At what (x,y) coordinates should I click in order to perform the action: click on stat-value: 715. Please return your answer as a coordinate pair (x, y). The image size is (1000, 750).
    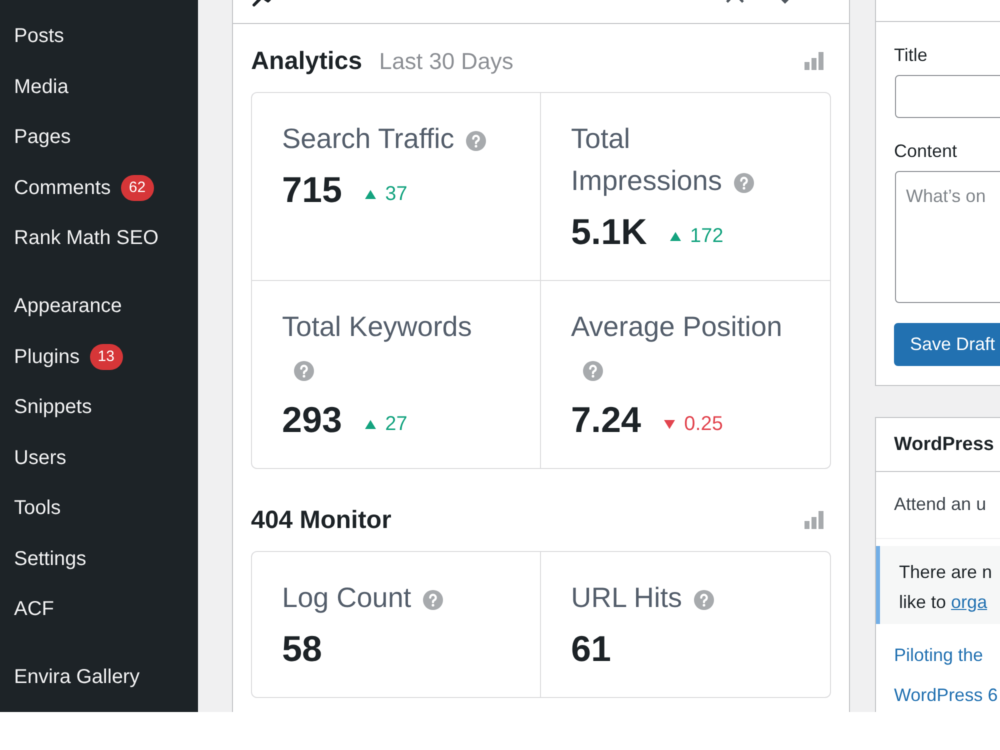
    Looking at the image, I should click on (312, 190).